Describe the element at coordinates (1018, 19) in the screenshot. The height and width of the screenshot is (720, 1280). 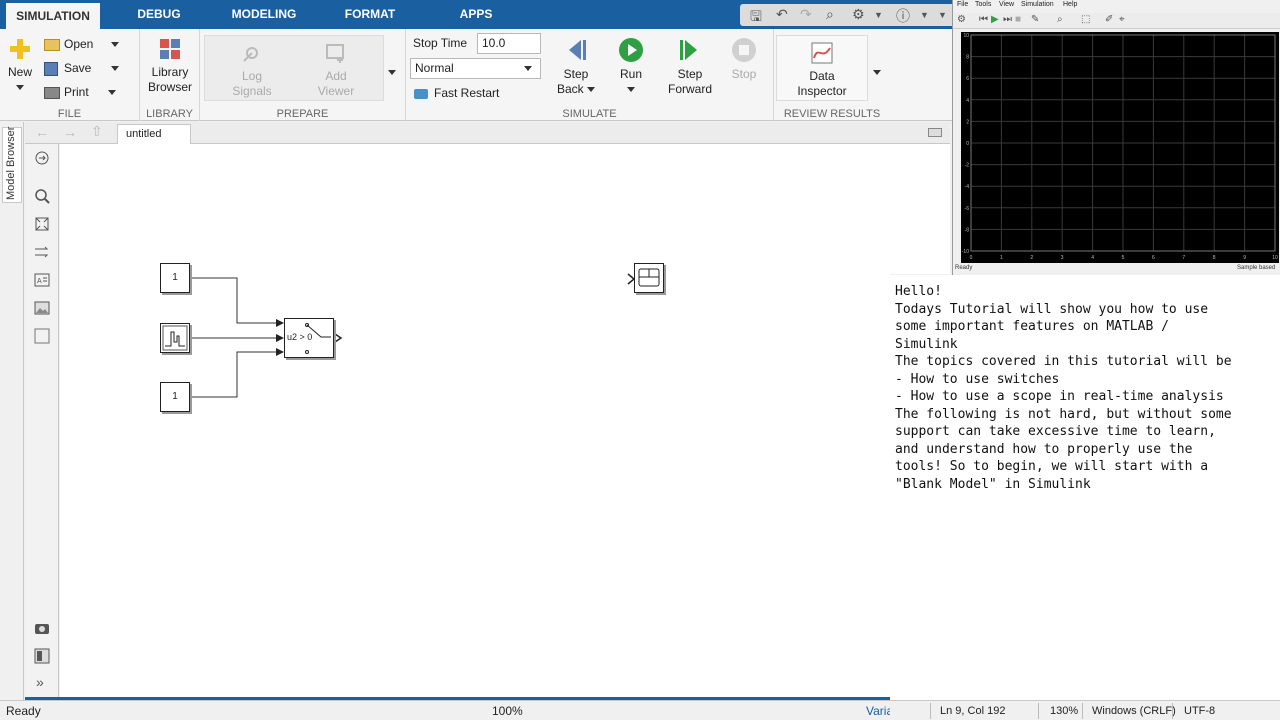
I see `stop-icon: ■` at that location.